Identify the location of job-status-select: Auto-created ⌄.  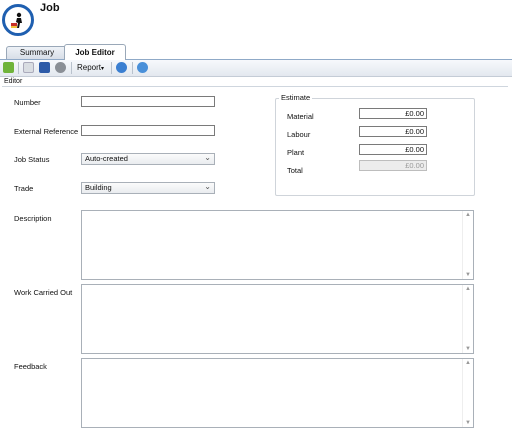
(148, 159).